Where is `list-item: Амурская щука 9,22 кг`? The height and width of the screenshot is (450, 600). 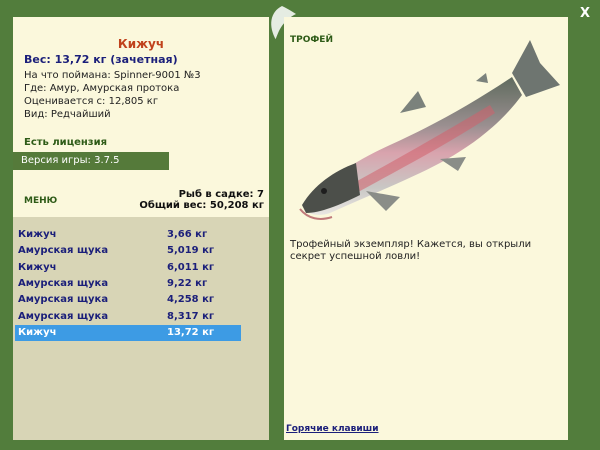
list-item: Амурская щука 9,22 кг is located at coordinates (128, 284).